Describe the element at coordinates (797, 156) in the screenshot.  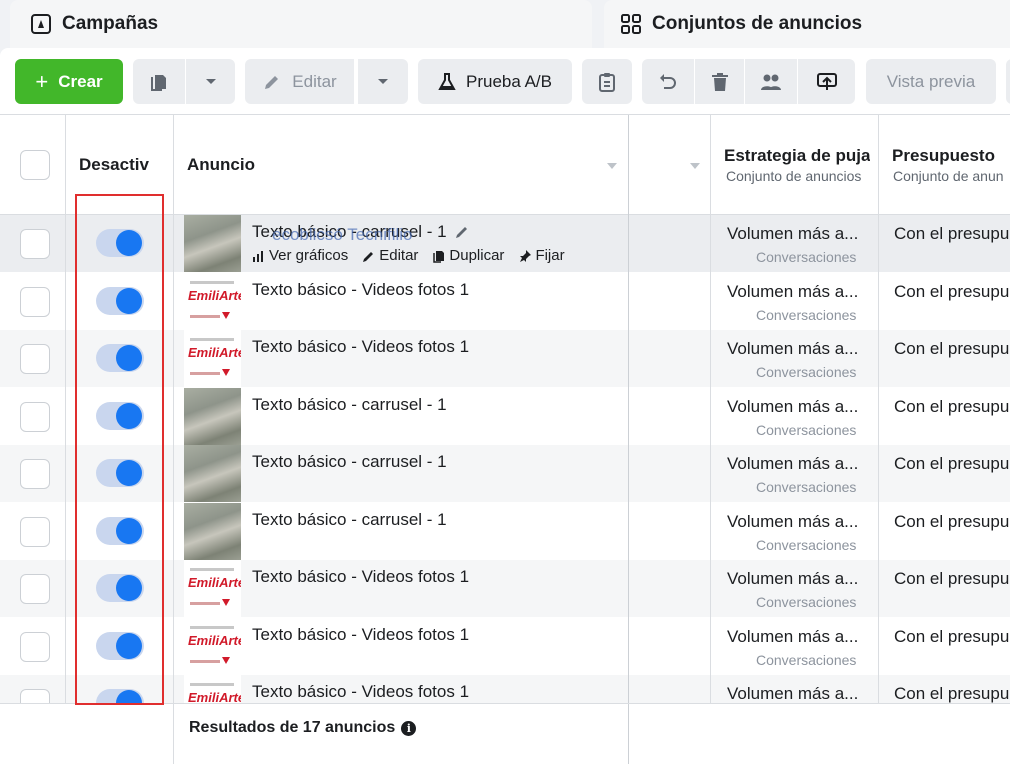
I see `header-bid-strategy: Estrategia de puja` at that location.